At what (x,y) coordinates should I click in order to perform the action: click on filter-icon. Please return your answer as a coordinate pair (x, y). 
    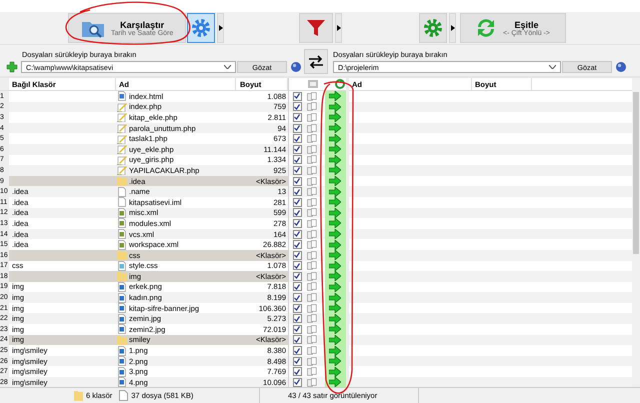
    Looking at the image, I should click on (316, 28).